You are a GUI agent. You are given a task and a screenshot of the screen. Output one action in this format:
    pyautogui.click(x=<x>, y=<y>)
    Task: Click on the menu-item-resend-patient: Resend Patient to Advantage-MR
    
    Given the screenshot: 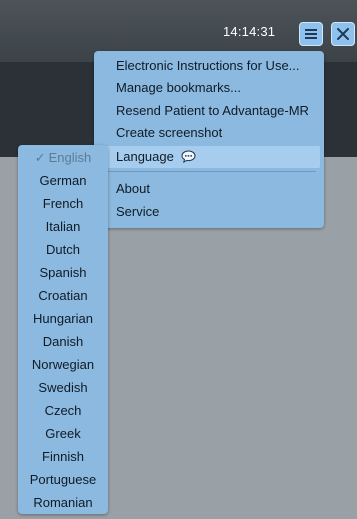 What is the action you would take?
    pyautogui.click(x=209, y=111)
    